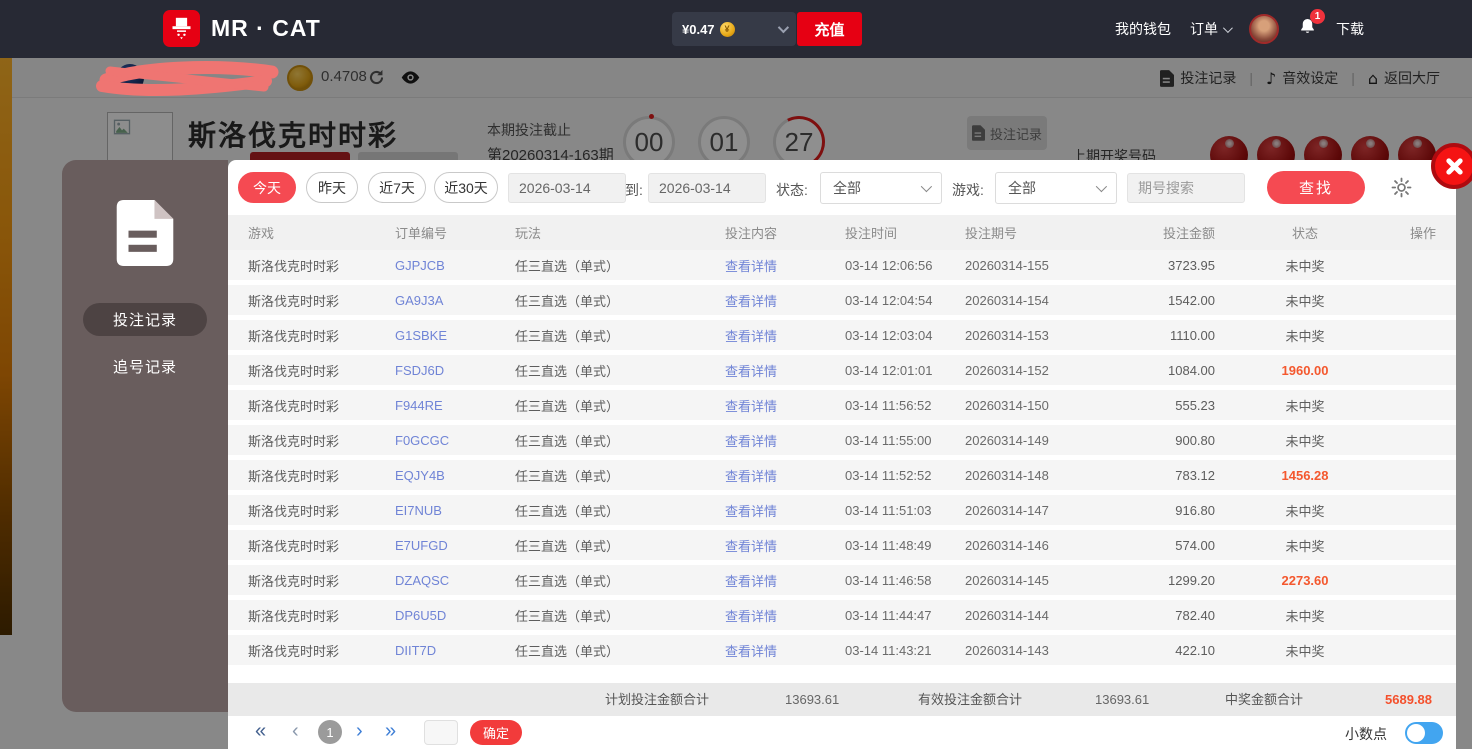 Image resolution: width=1472 pixels, height=749 pixels. I want to click on download-link: 下载, so click(1350, 29).